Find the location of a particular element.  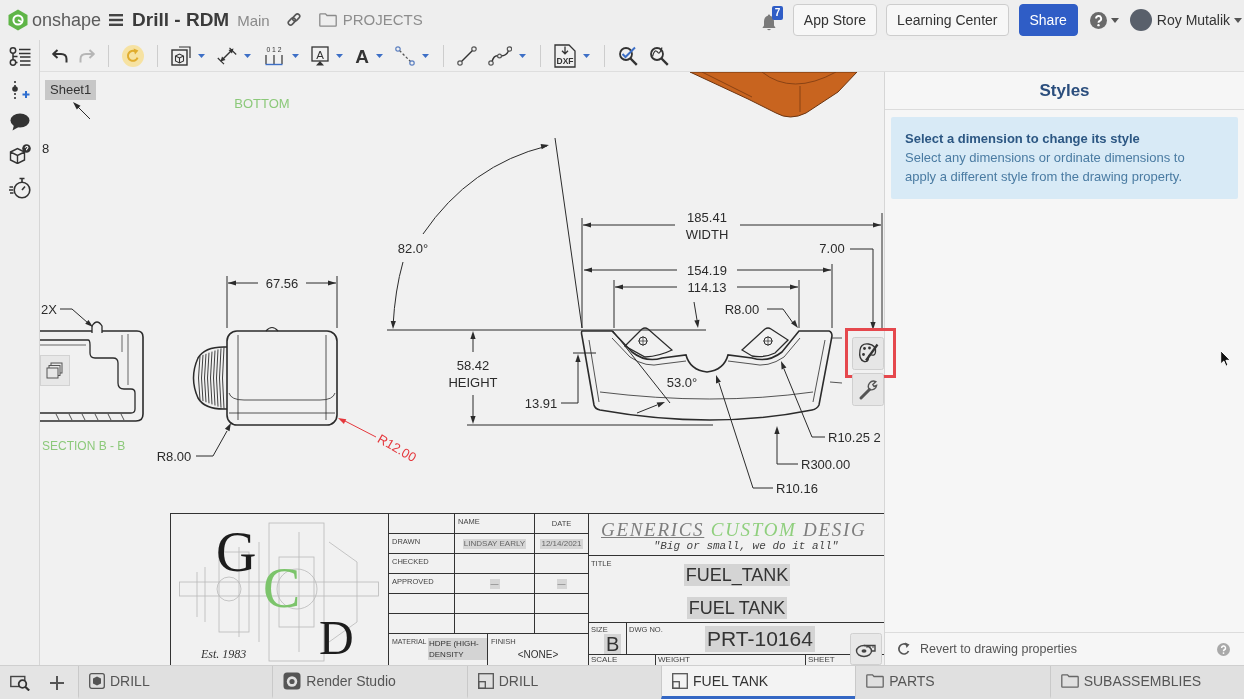

app-store-button: App Store is located at coordinates (835, 20).